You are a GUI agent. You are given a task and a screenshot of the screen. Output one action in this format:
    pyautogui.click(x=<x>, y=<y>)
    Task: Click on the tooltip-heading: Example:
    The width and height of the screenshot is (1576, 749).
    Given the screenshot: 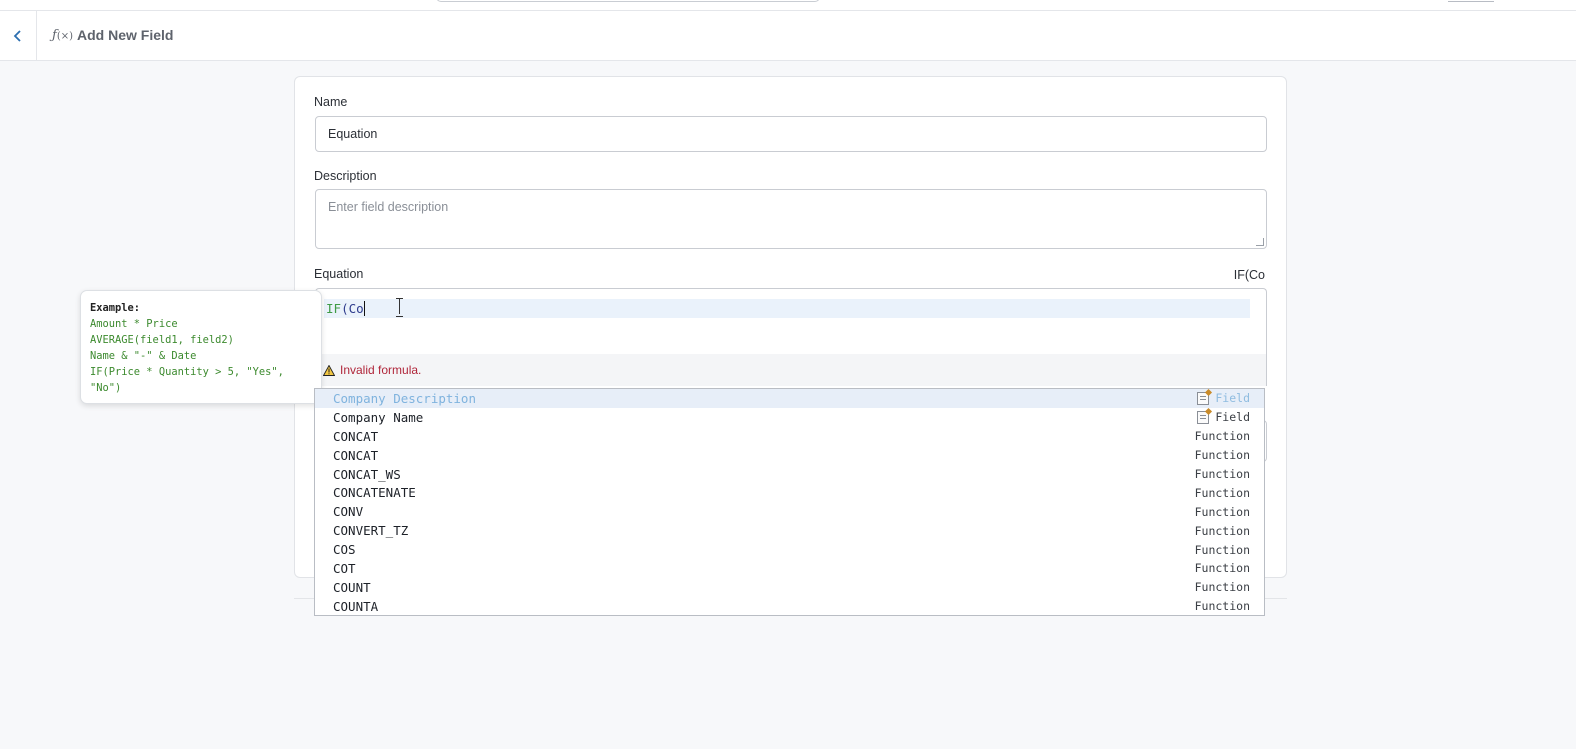 What is the action you would take?
    pyautogui.click(x=115, y=308)
    